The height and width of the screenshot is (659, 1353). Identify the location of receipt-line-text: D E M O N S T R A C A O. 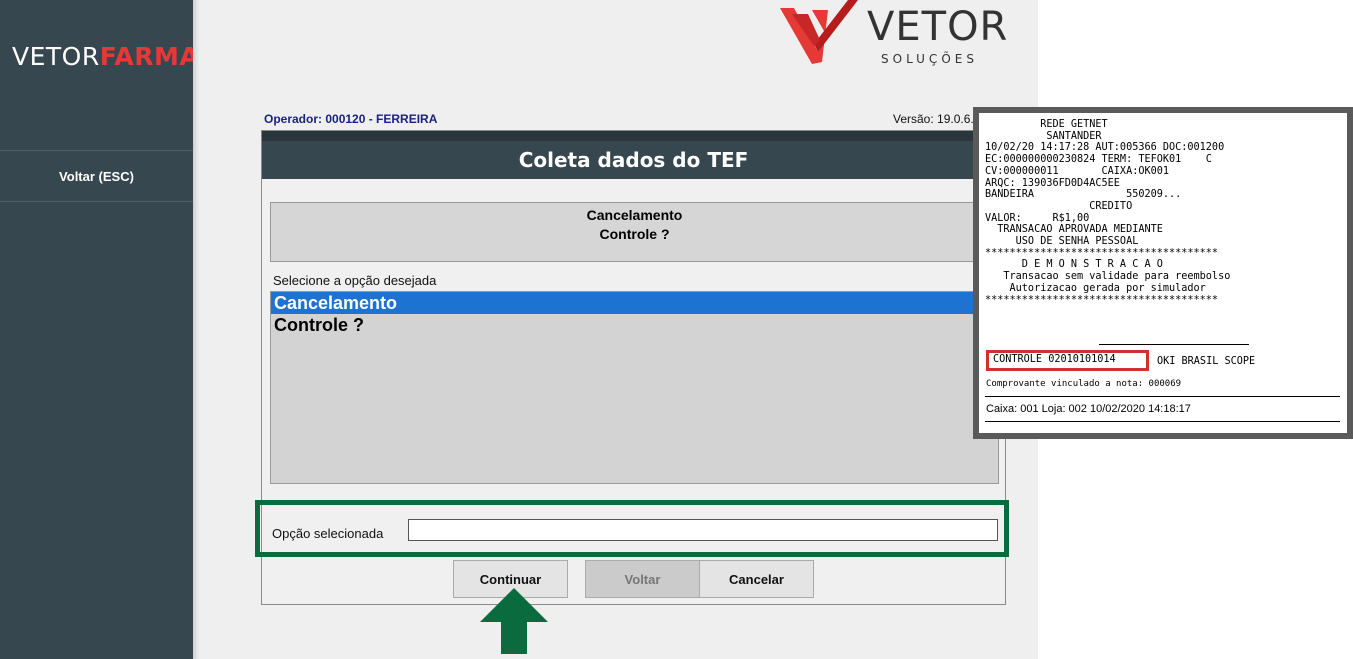
(1074, 265).